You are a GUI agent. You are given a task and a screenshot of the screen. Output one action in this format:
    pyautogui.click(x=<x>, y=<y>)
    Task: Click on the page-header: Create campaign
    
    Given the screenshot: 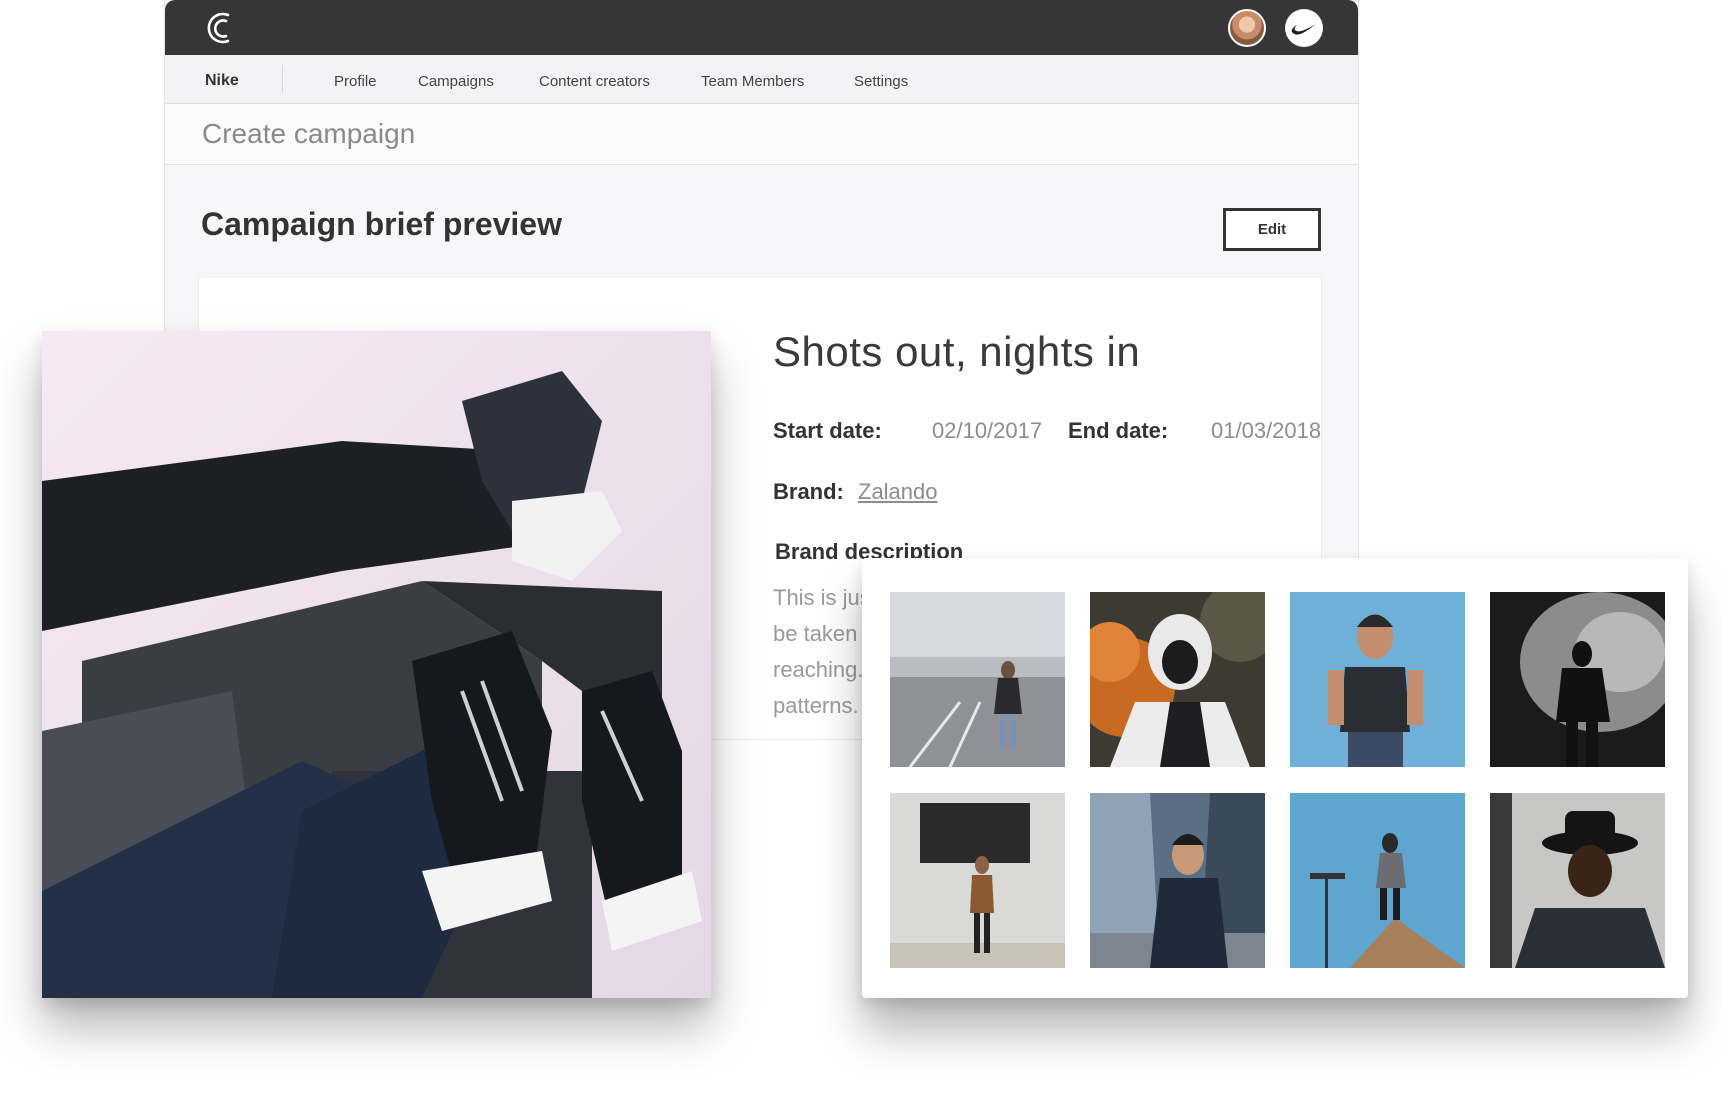 What is the action you would take?
    pyautogui.click(x=761, y=134)
    